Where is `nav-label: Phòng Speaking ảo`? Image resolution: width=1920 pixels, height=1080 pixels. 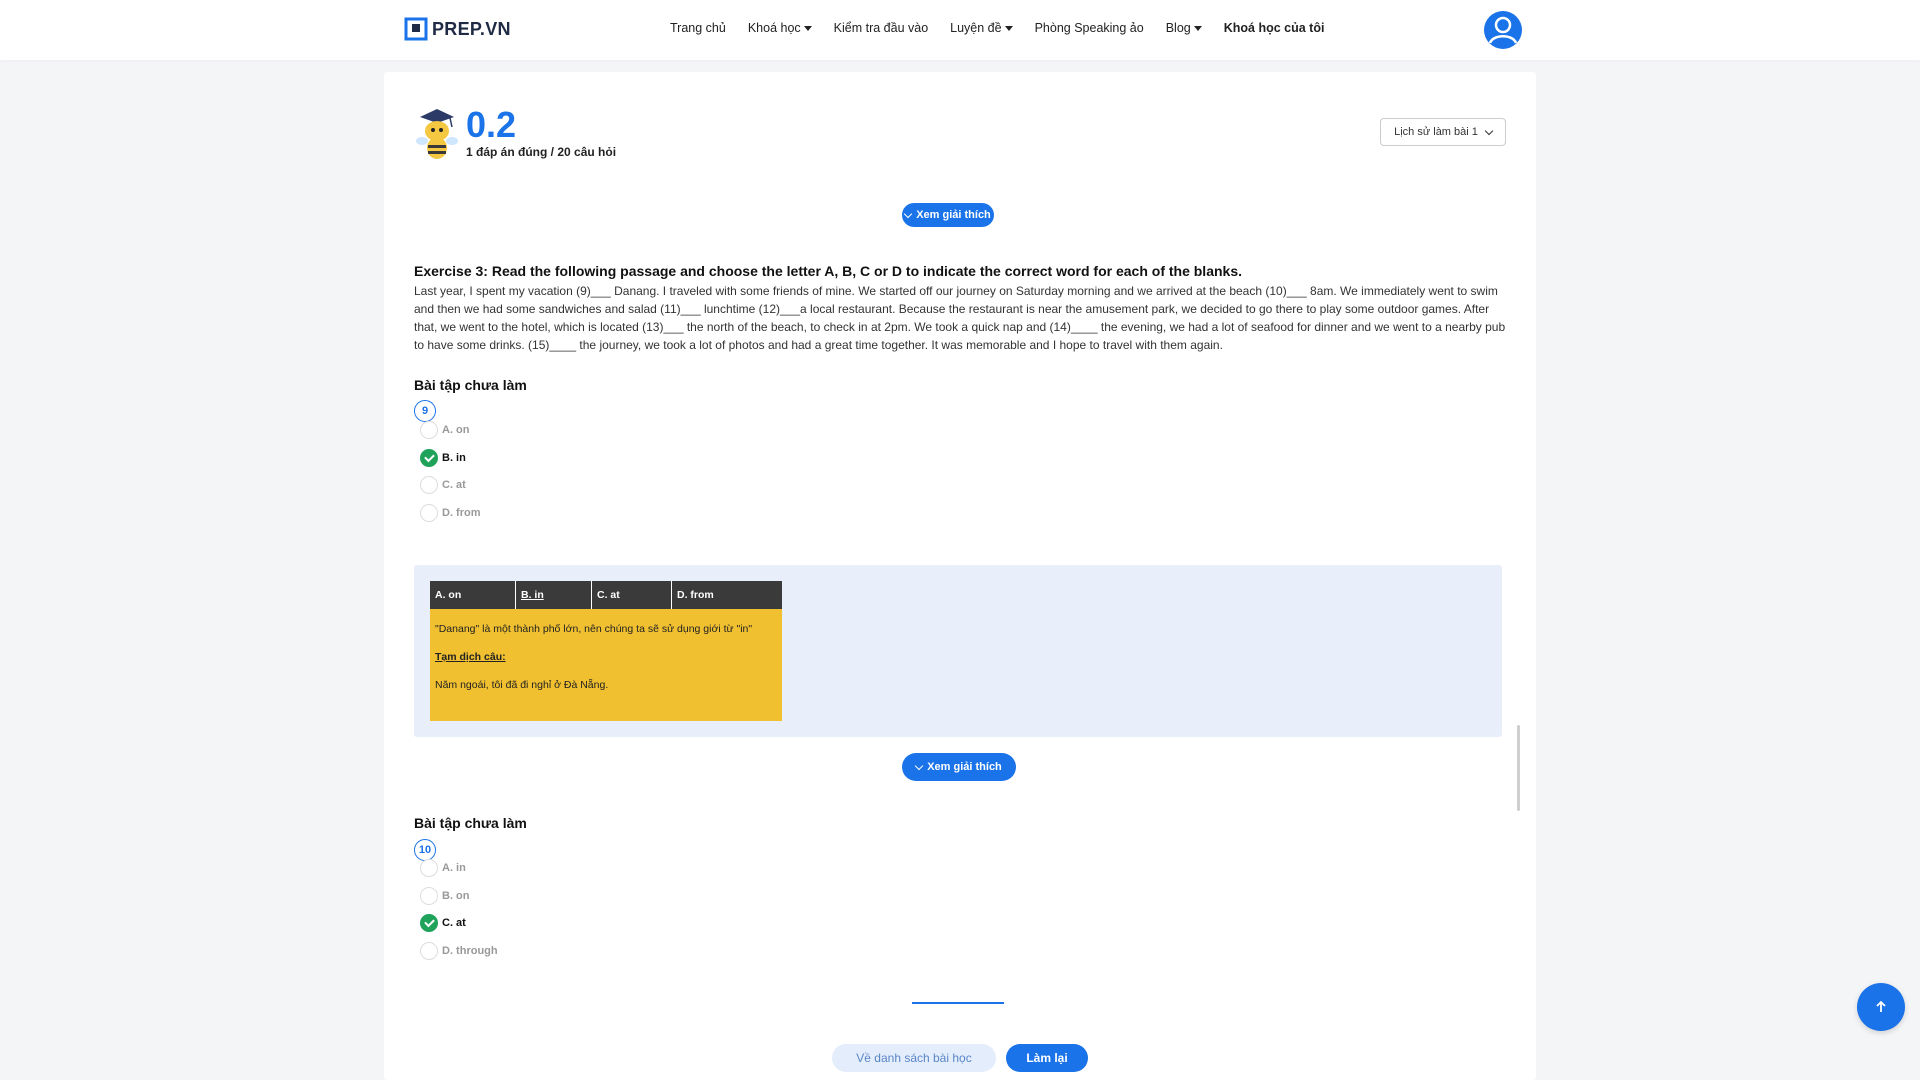 nav-label: Phòng Speaking ảo is located at coordinates (1089, 28).